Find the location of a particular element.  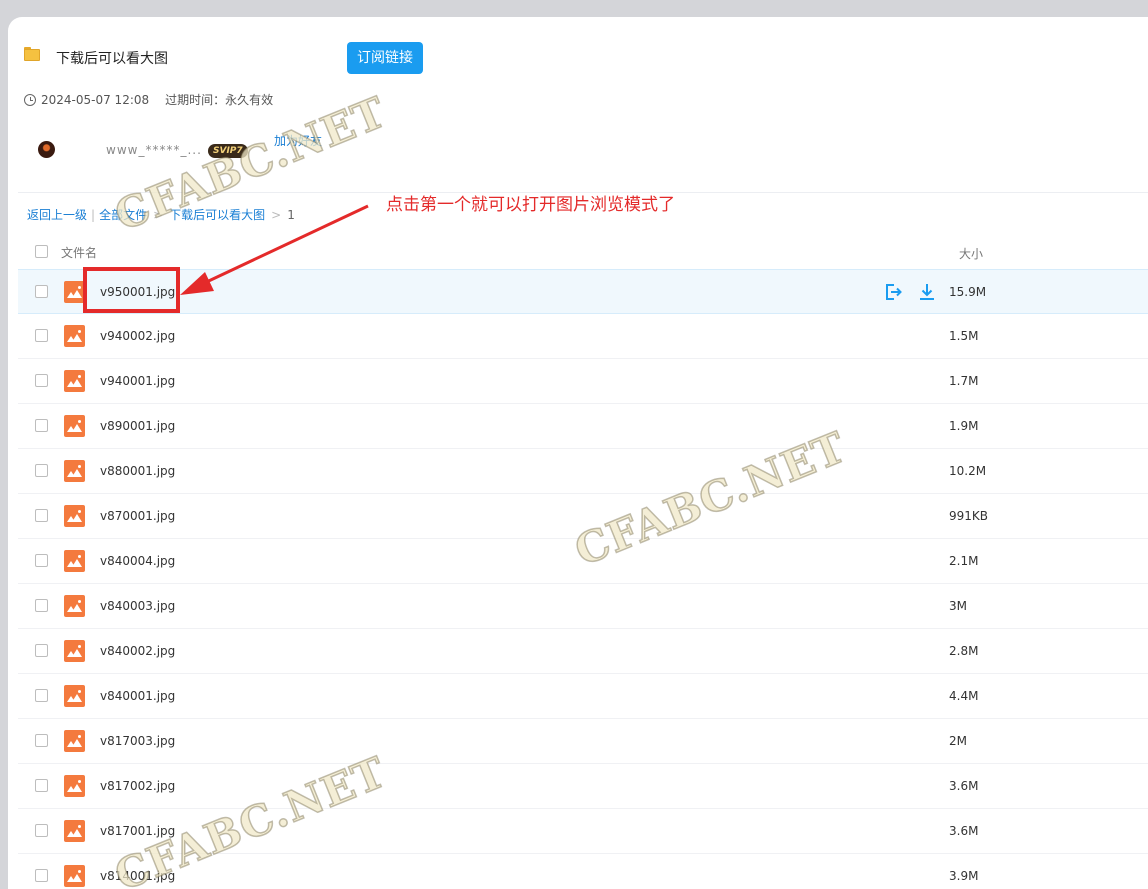

file-row: v817003.jpg 2M is located at coordinates (583, 741).